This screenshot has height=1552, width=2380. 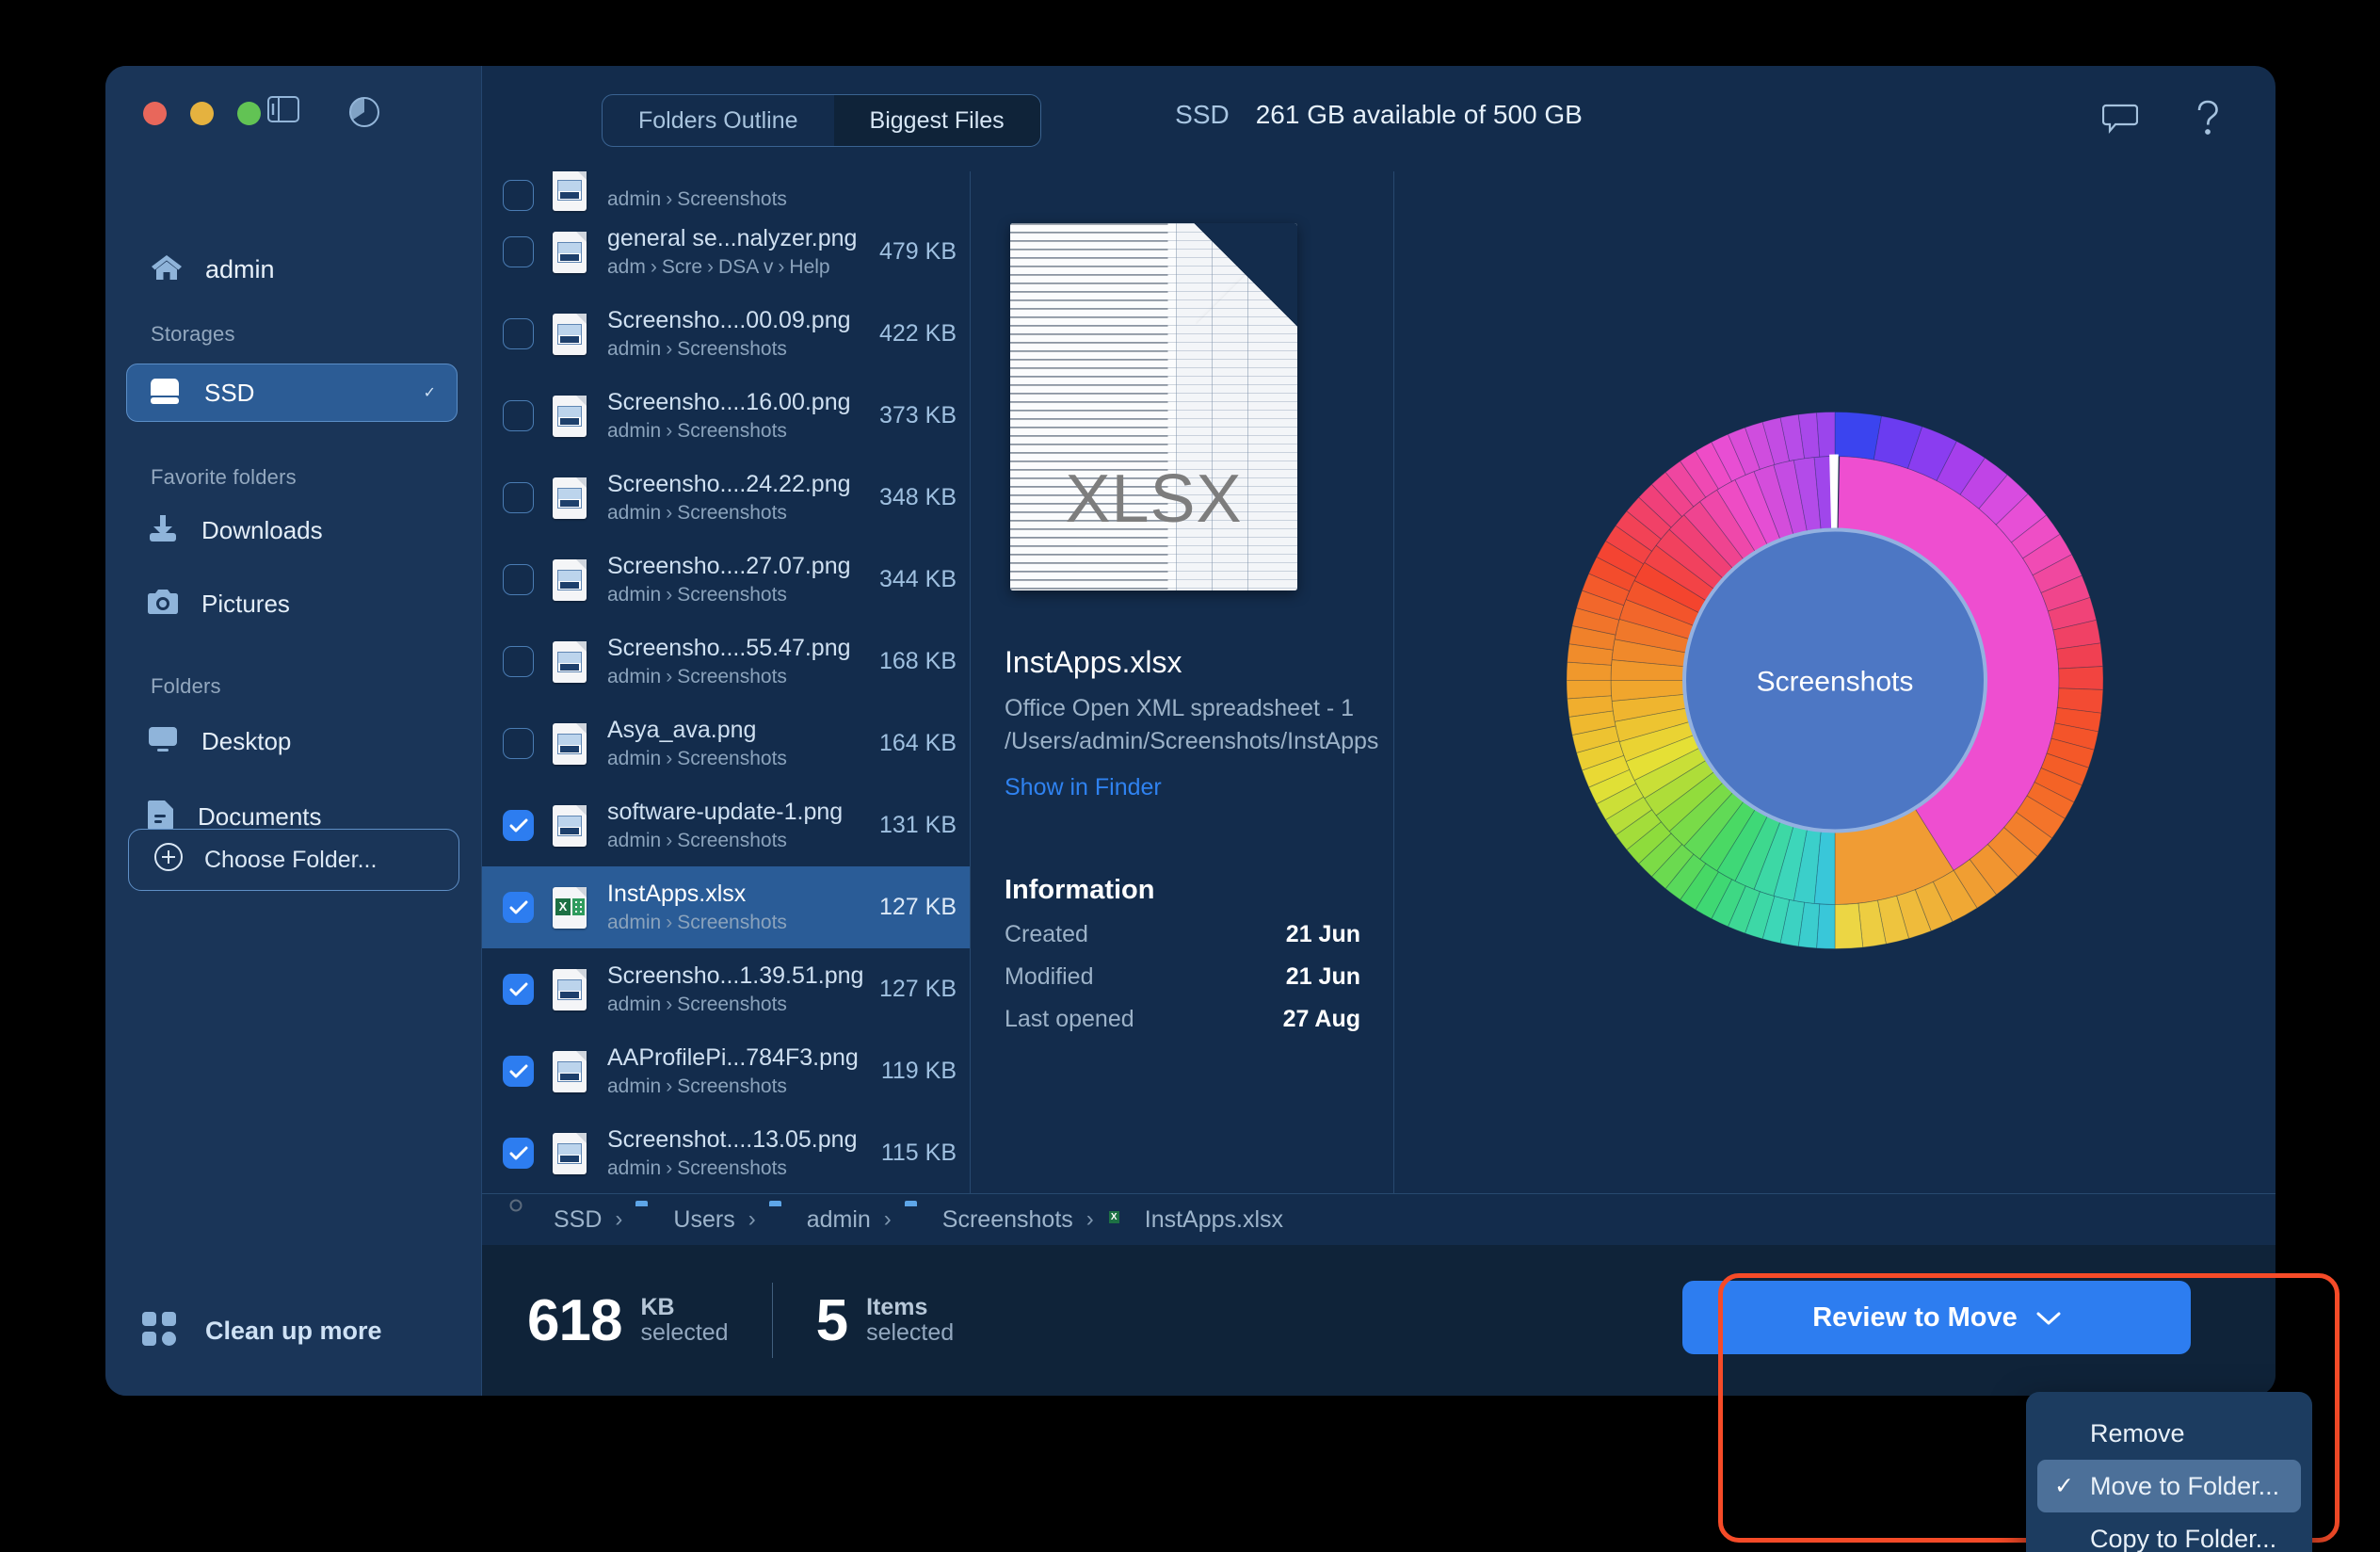 What do you see at coordinates (1322, 976) in the screenshot?
I see `info-value: 21 Jun` at bounding box center [1322, 976].